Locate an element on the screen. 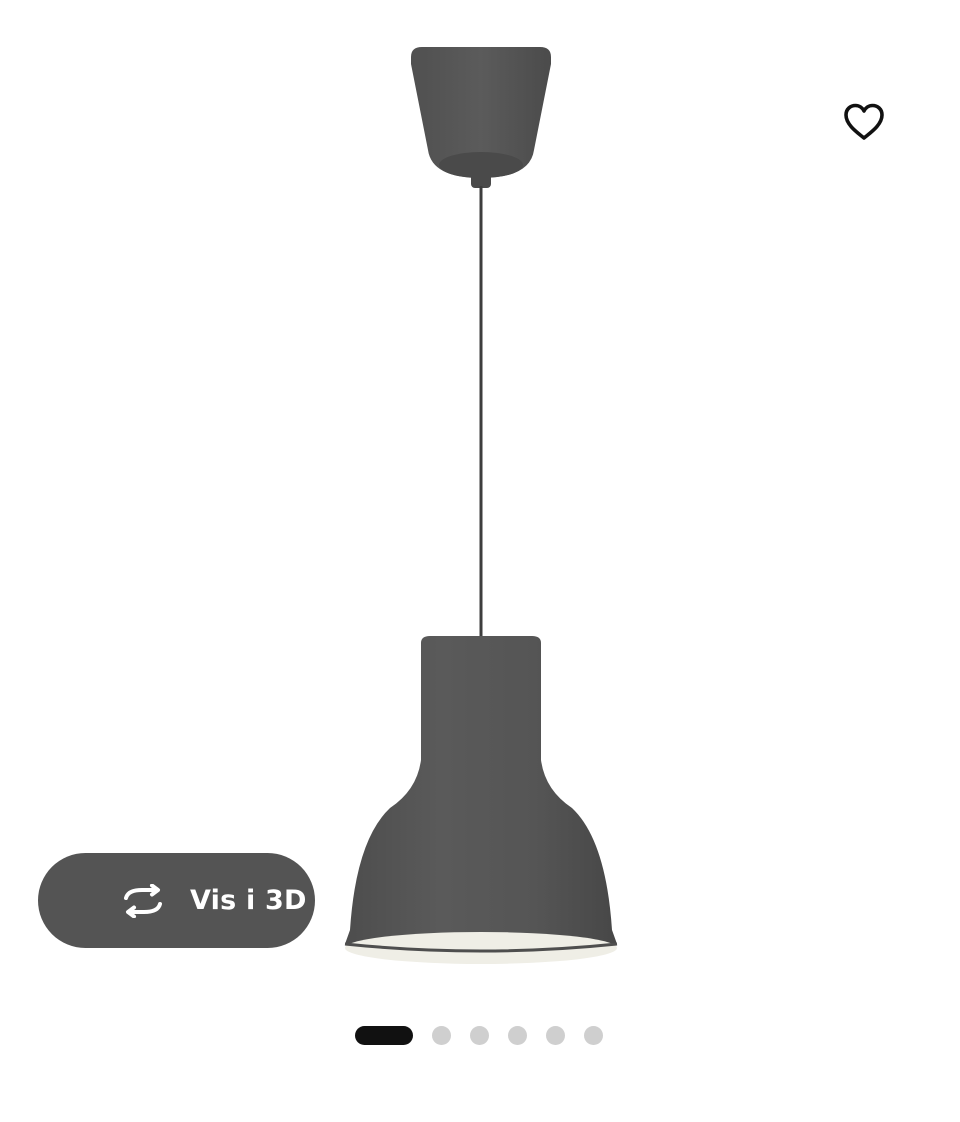 This screenshot has width=960, height=1122. lamp-shade is located at coordinates (481, 800).